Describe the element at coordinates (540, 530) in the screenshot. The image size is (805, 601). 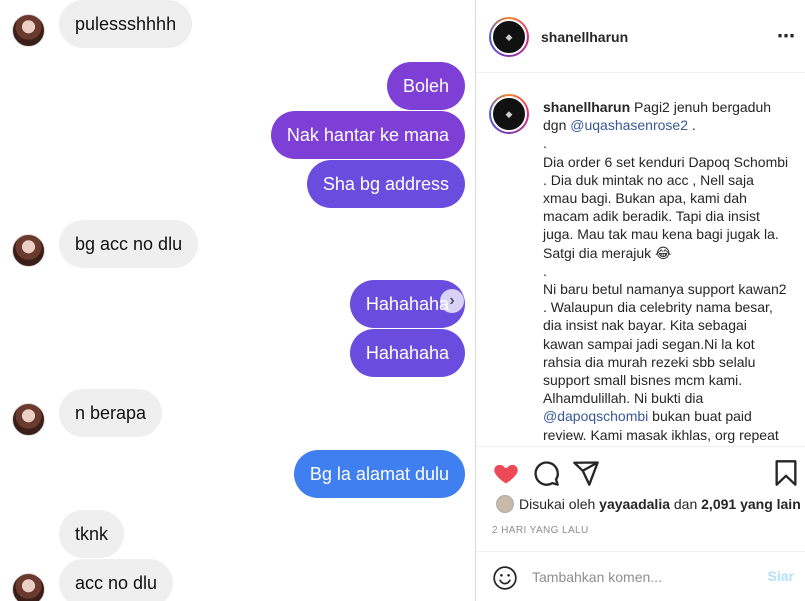
I see `post-date: 2 HARI YANG LALU` at that location.